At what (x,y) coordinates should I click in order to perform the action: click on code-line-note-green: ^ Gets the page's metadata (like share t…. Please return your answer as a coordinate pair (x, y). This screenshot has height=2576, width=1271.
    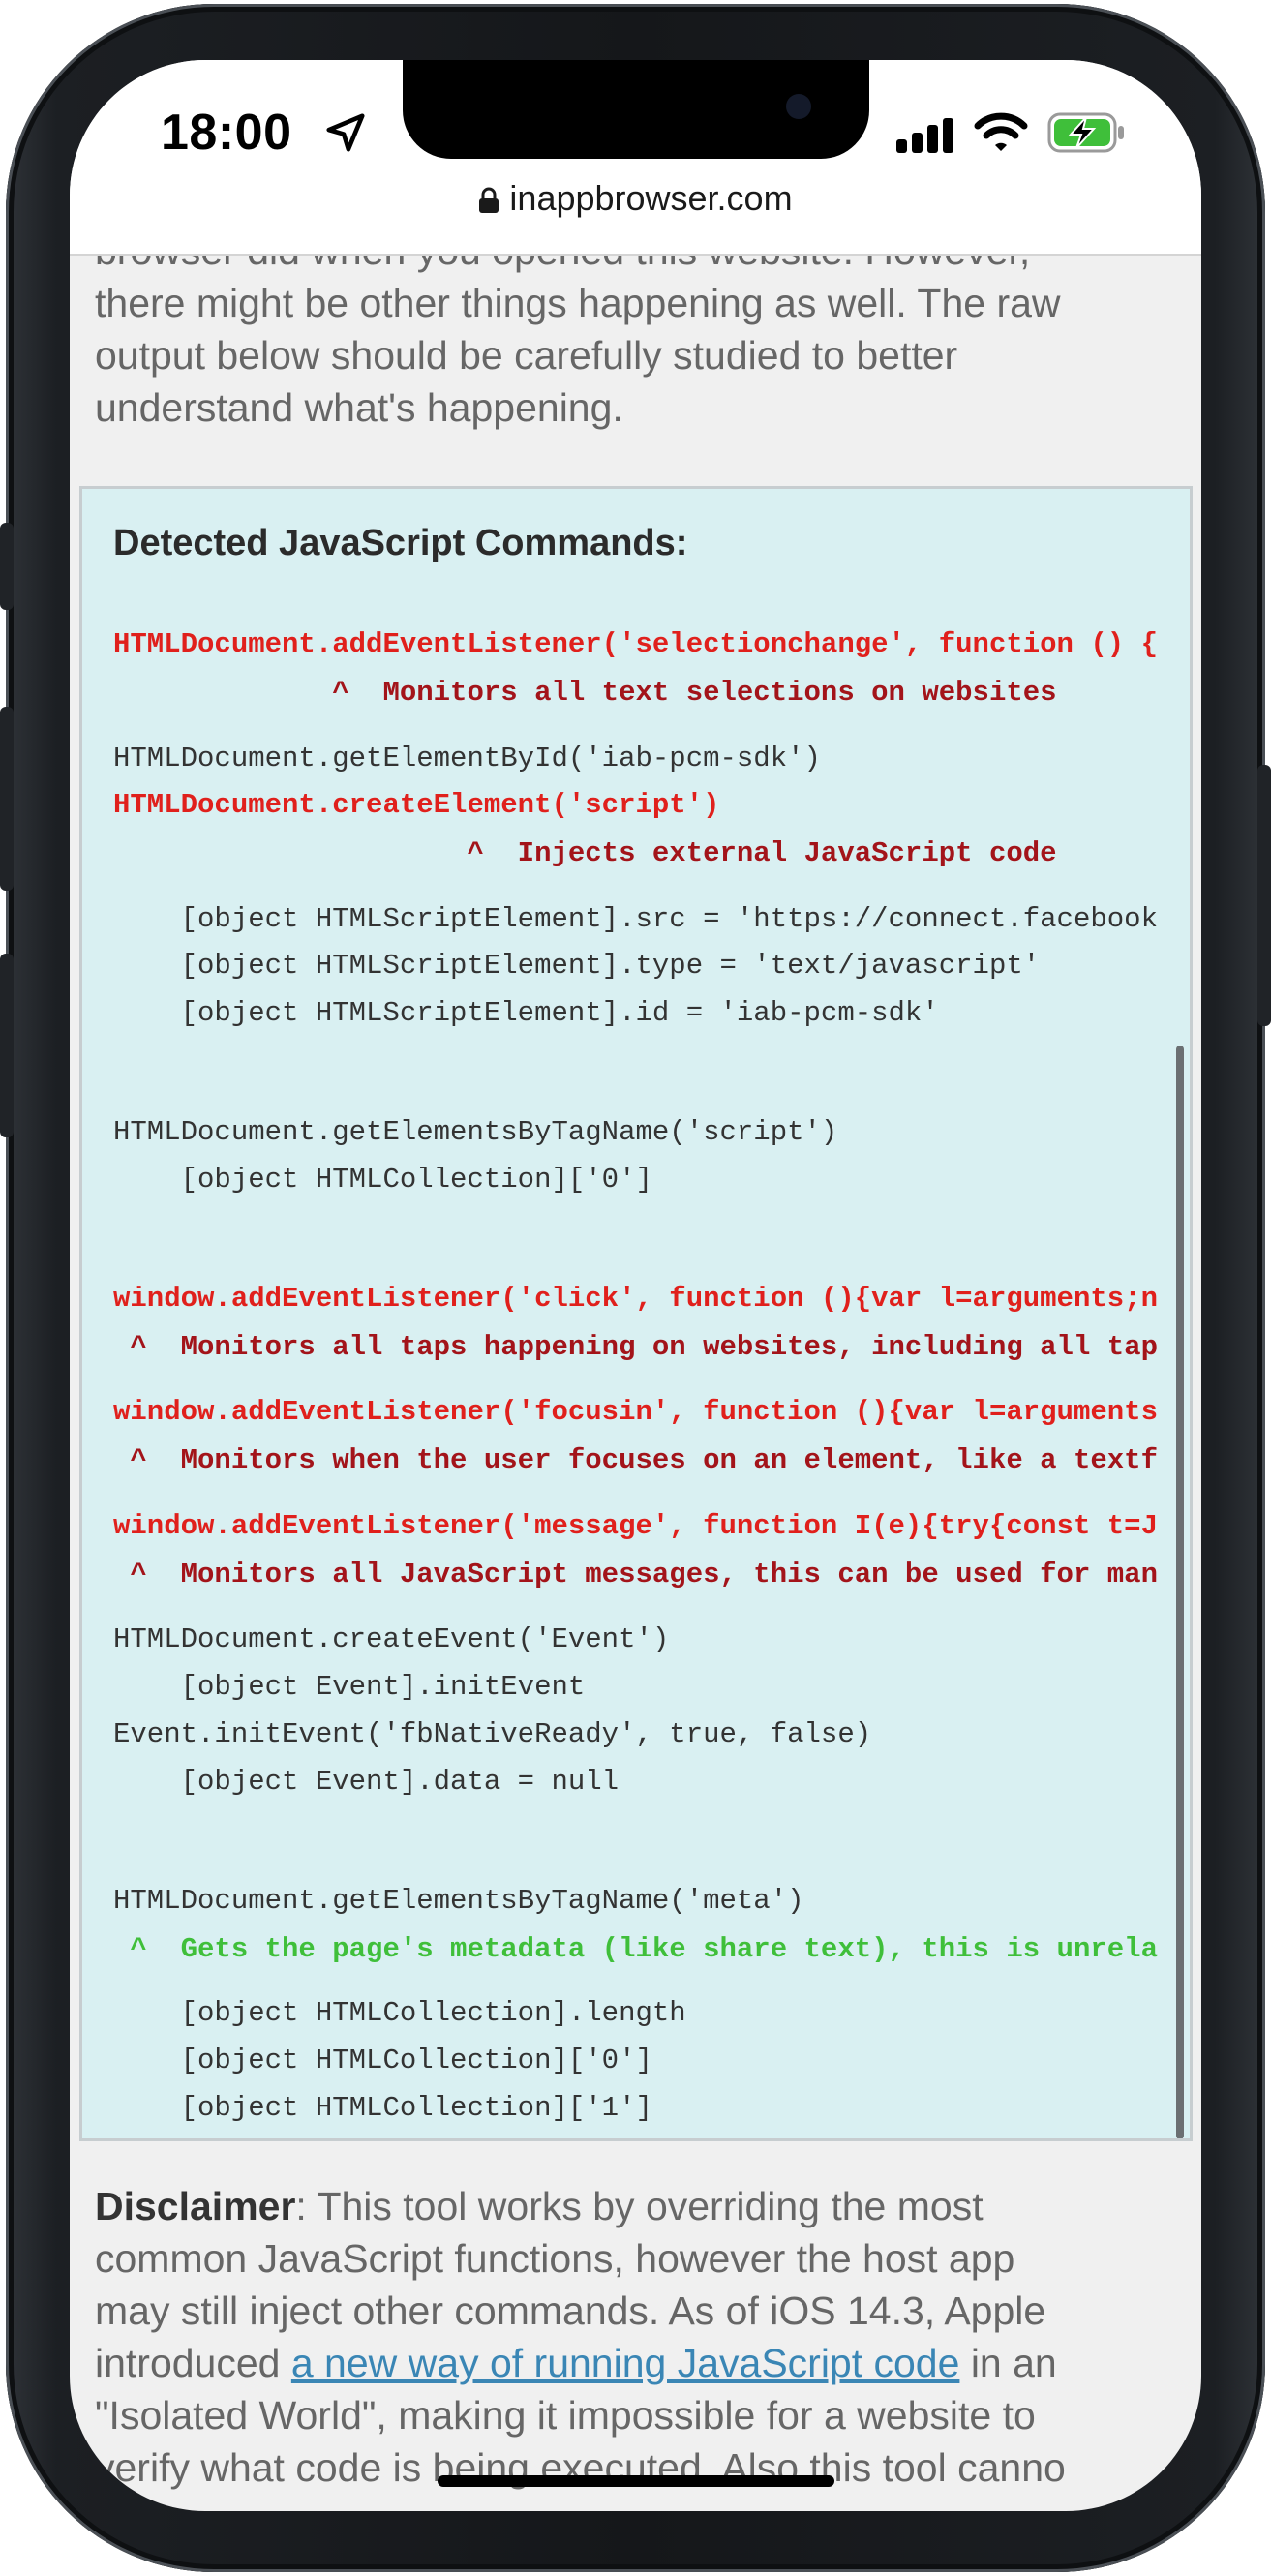
    Looking at the image, I should click on (635, 1949).